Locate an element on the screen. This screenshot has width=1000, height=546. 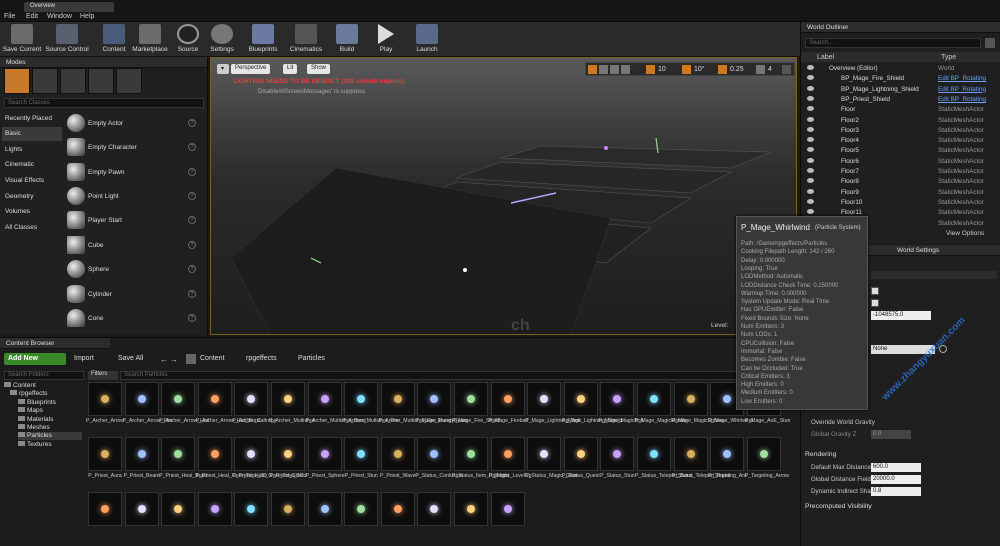
search-folders-input: Search Folders is located at coordinates (44, 375).